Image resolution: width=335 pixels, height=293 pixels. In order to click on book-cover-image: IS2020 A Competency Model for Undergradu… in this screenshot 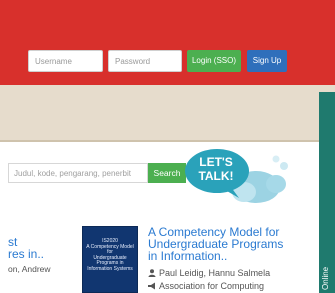, I will do `click(110, 259)`.